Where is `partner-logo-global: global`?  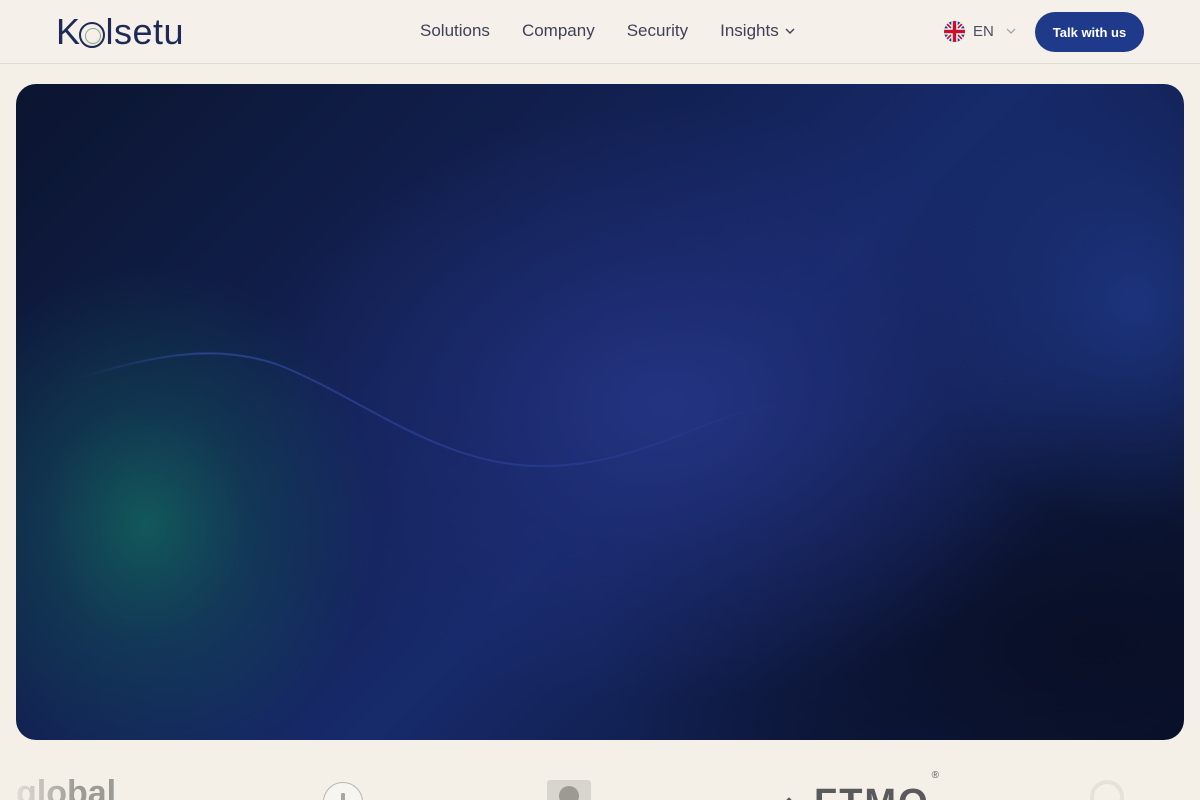 partner-logo-global: global is located at coordinates (66, 787).